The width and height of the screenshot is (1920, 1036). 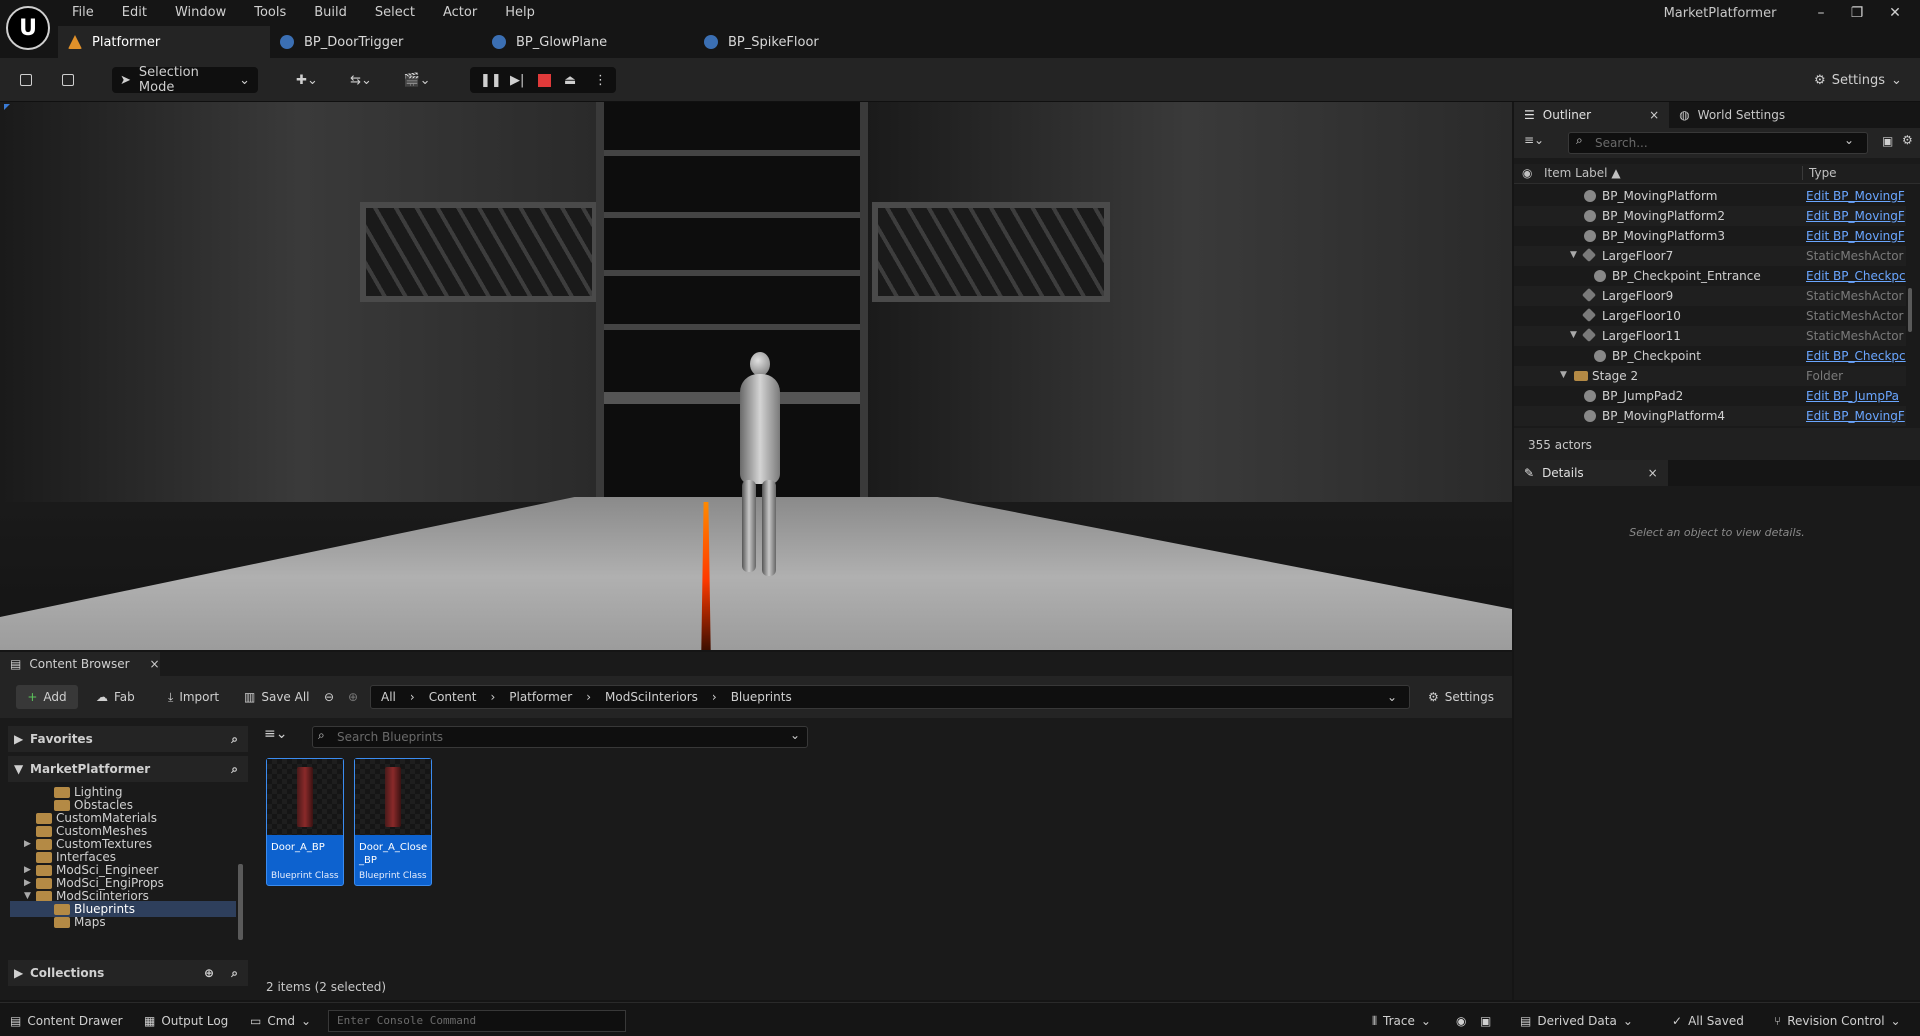 I want to click on outliner-row: BP_Checkpoint_Entrance Edit BP_Checkpc, so click(x=1710, y=276).